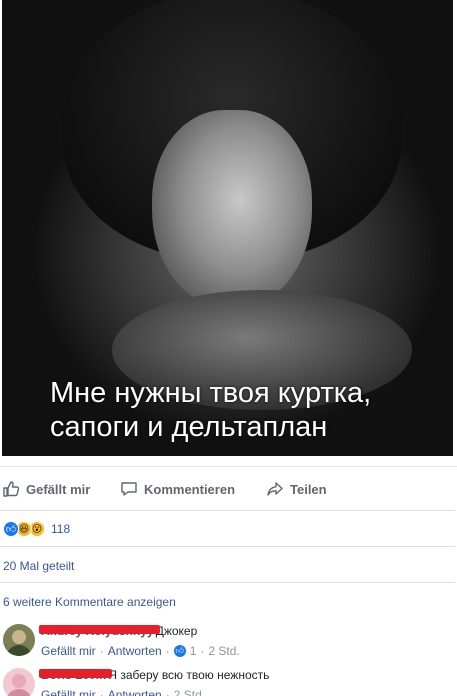 The width and height of the screenshot is (457, 696). What do you see at coordinates (36, 529) in the screenshot?
I see `reactions-summary: 👍︎ 😆 😮 118` at bounding box center [36, 529].